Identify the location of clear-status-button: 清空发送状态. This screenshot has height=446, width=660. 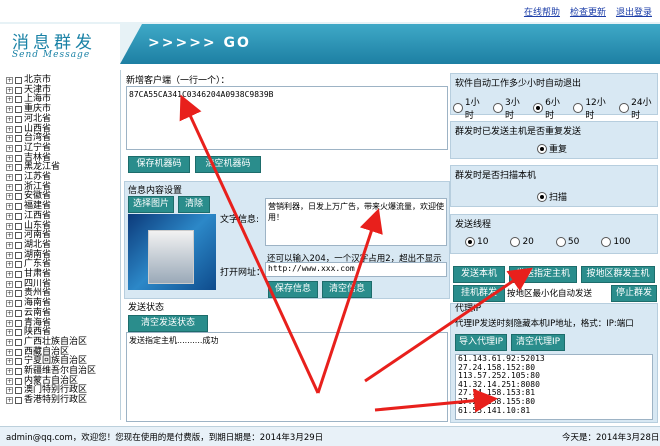
(168, 323).